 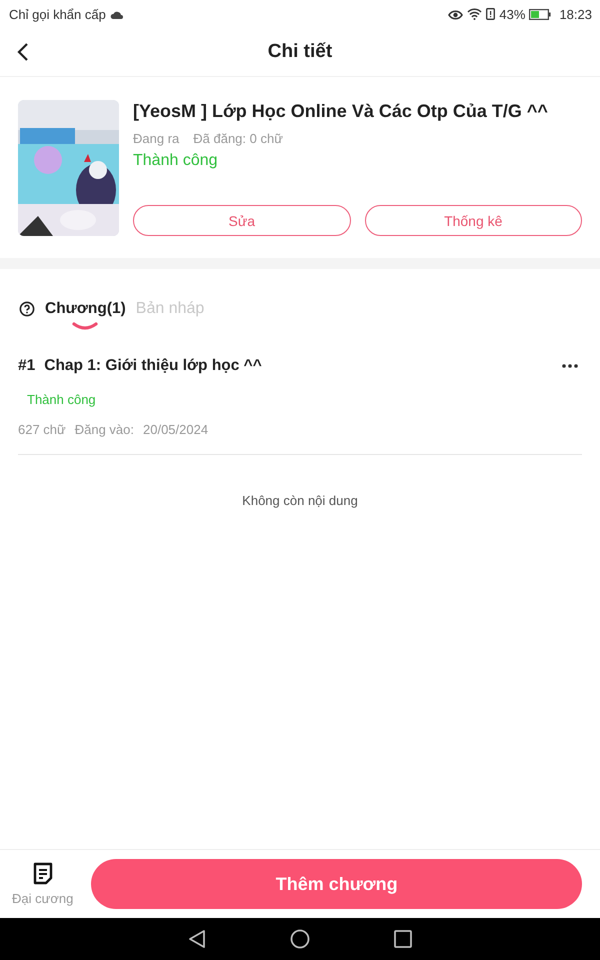 What do you see at coordinates (300, 501) in the screenshot?
I see `end-note: Không còn nội dung` at bounding box center [300, 501].